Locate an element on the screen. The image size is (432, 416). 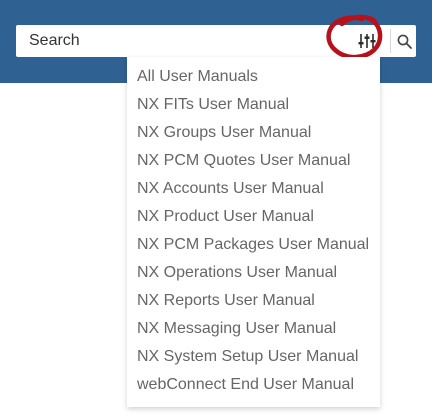
magnifier-icon is located at coordinates (404, 41).